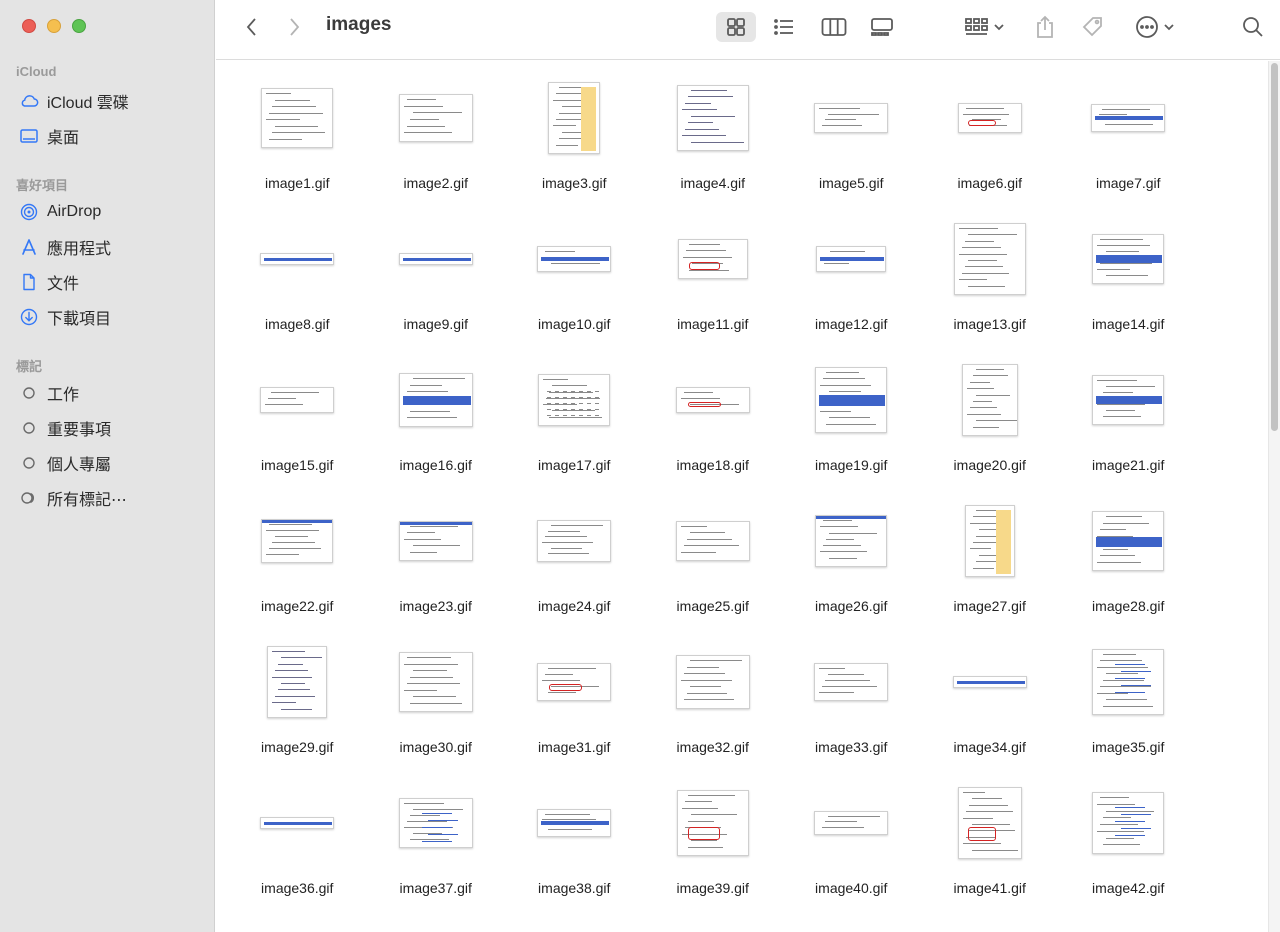 The height and width of the screenshot is (932, 1280). What do you see at coordinates (297, 850) in the screenshot?
I see `file-item: image36.gif` at bounding box center [297, 850].